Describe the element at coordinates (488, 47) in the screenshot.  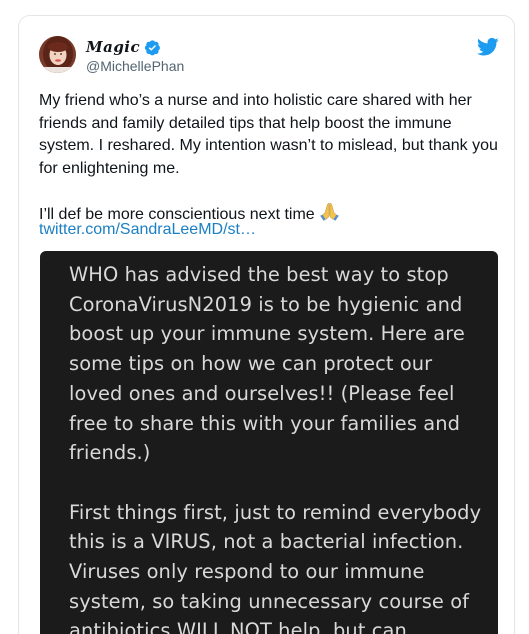
I see `twitter-bird-icon` at that location.